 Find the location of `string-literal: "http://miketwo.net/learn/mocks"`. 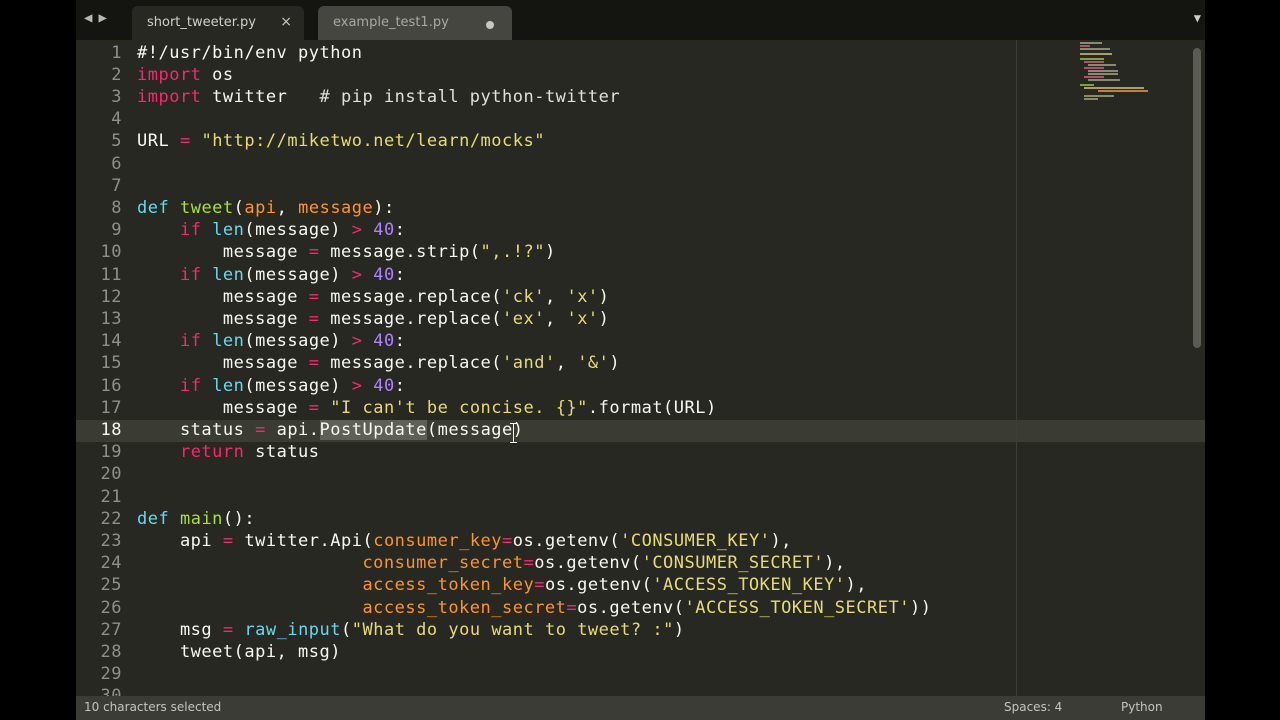

string-literal: "http://miketwo.net/learn/mocks" is located at coordinates (373, 141).